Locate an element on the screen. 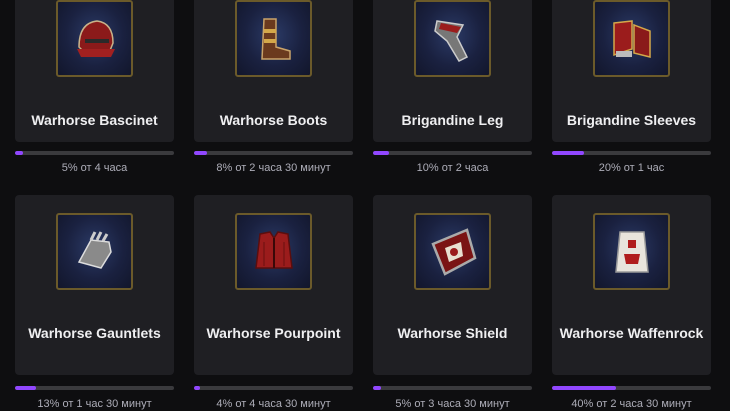 The width and height of the screenshot is (730, 411). reward-tile: Brigandine Leg is located at coordinates (452, 71).